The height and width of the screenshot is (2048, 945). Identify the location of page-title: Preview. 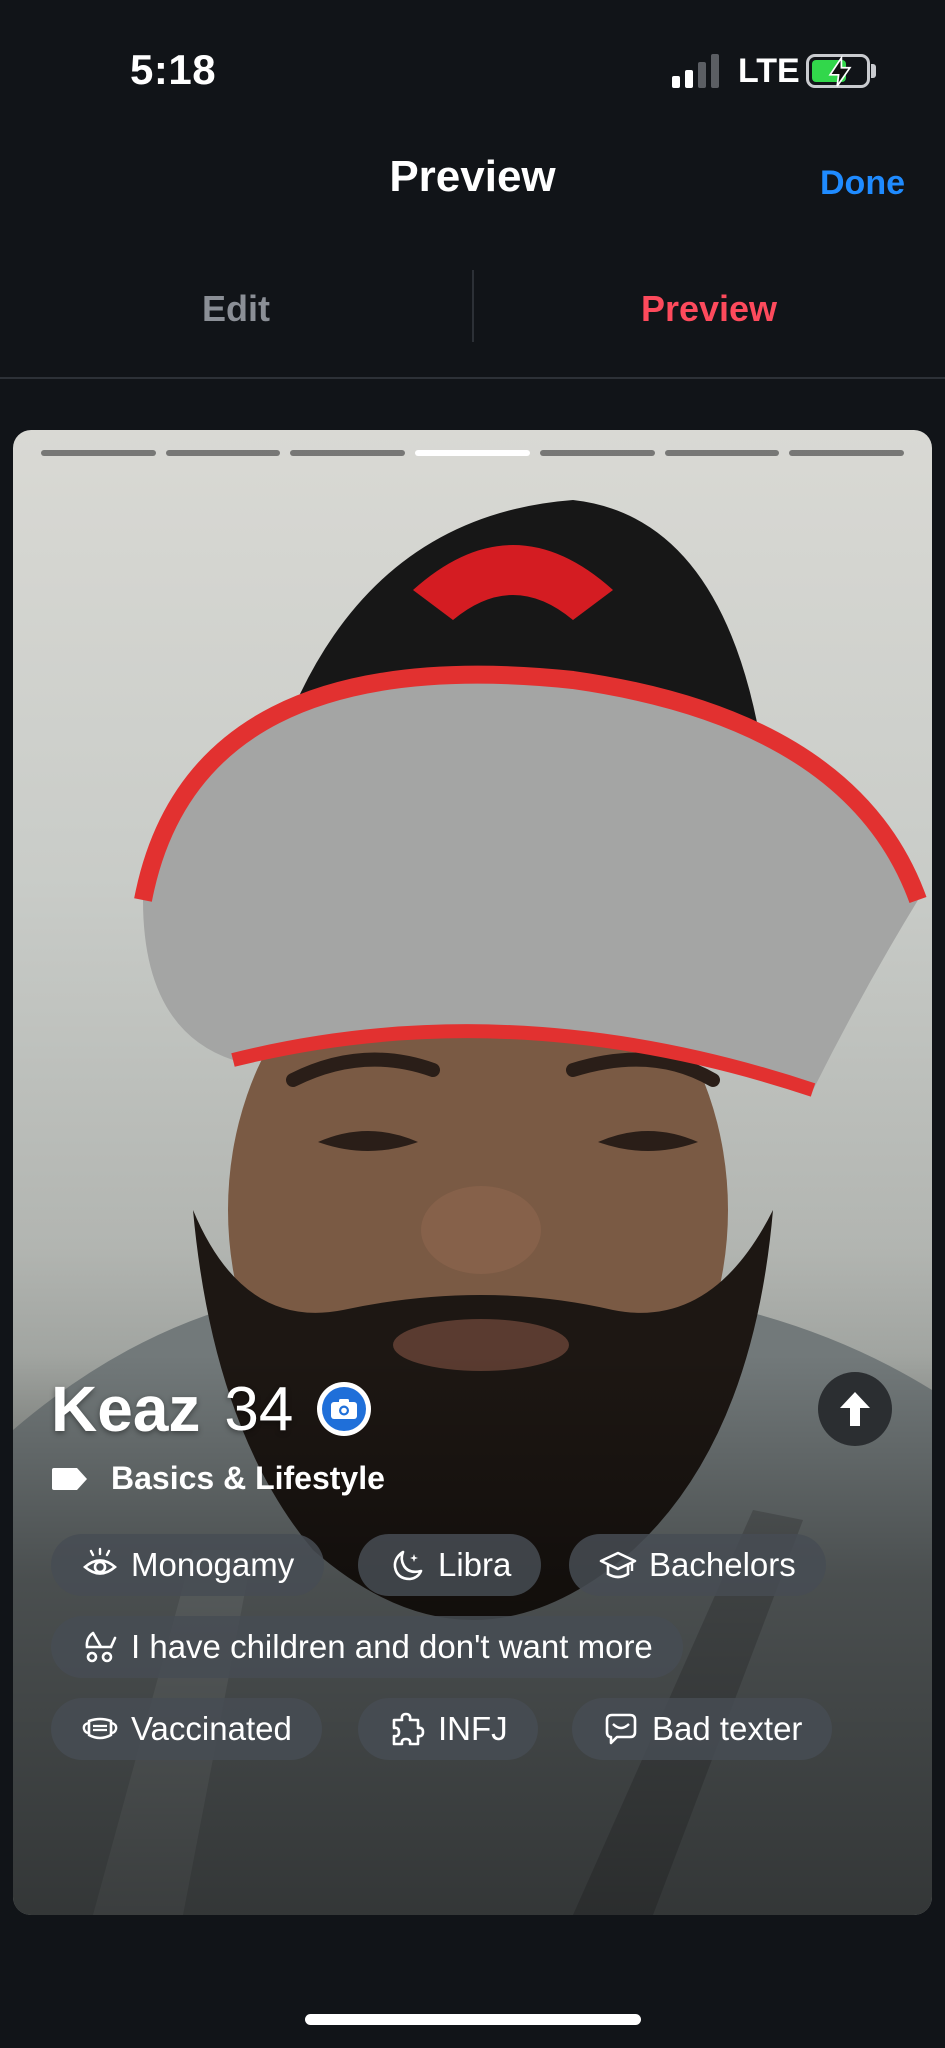
(472, 176).